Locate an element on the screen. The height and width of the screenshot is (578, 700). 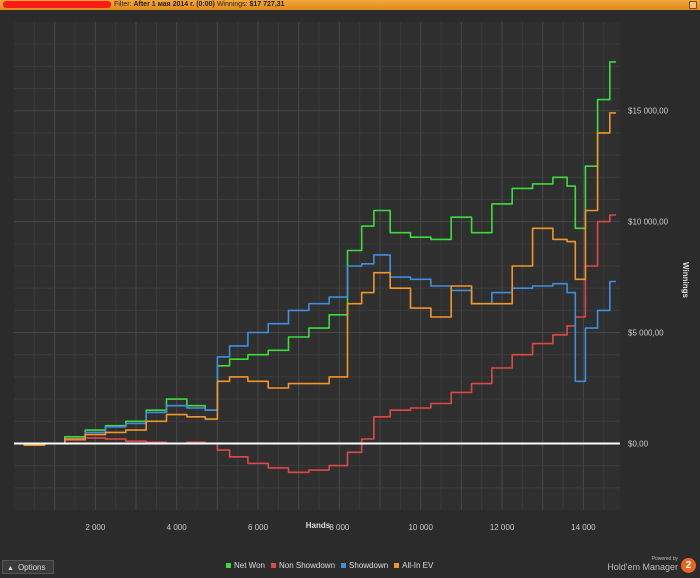
filter-label: Filter: is located at coordinates (123, 4).